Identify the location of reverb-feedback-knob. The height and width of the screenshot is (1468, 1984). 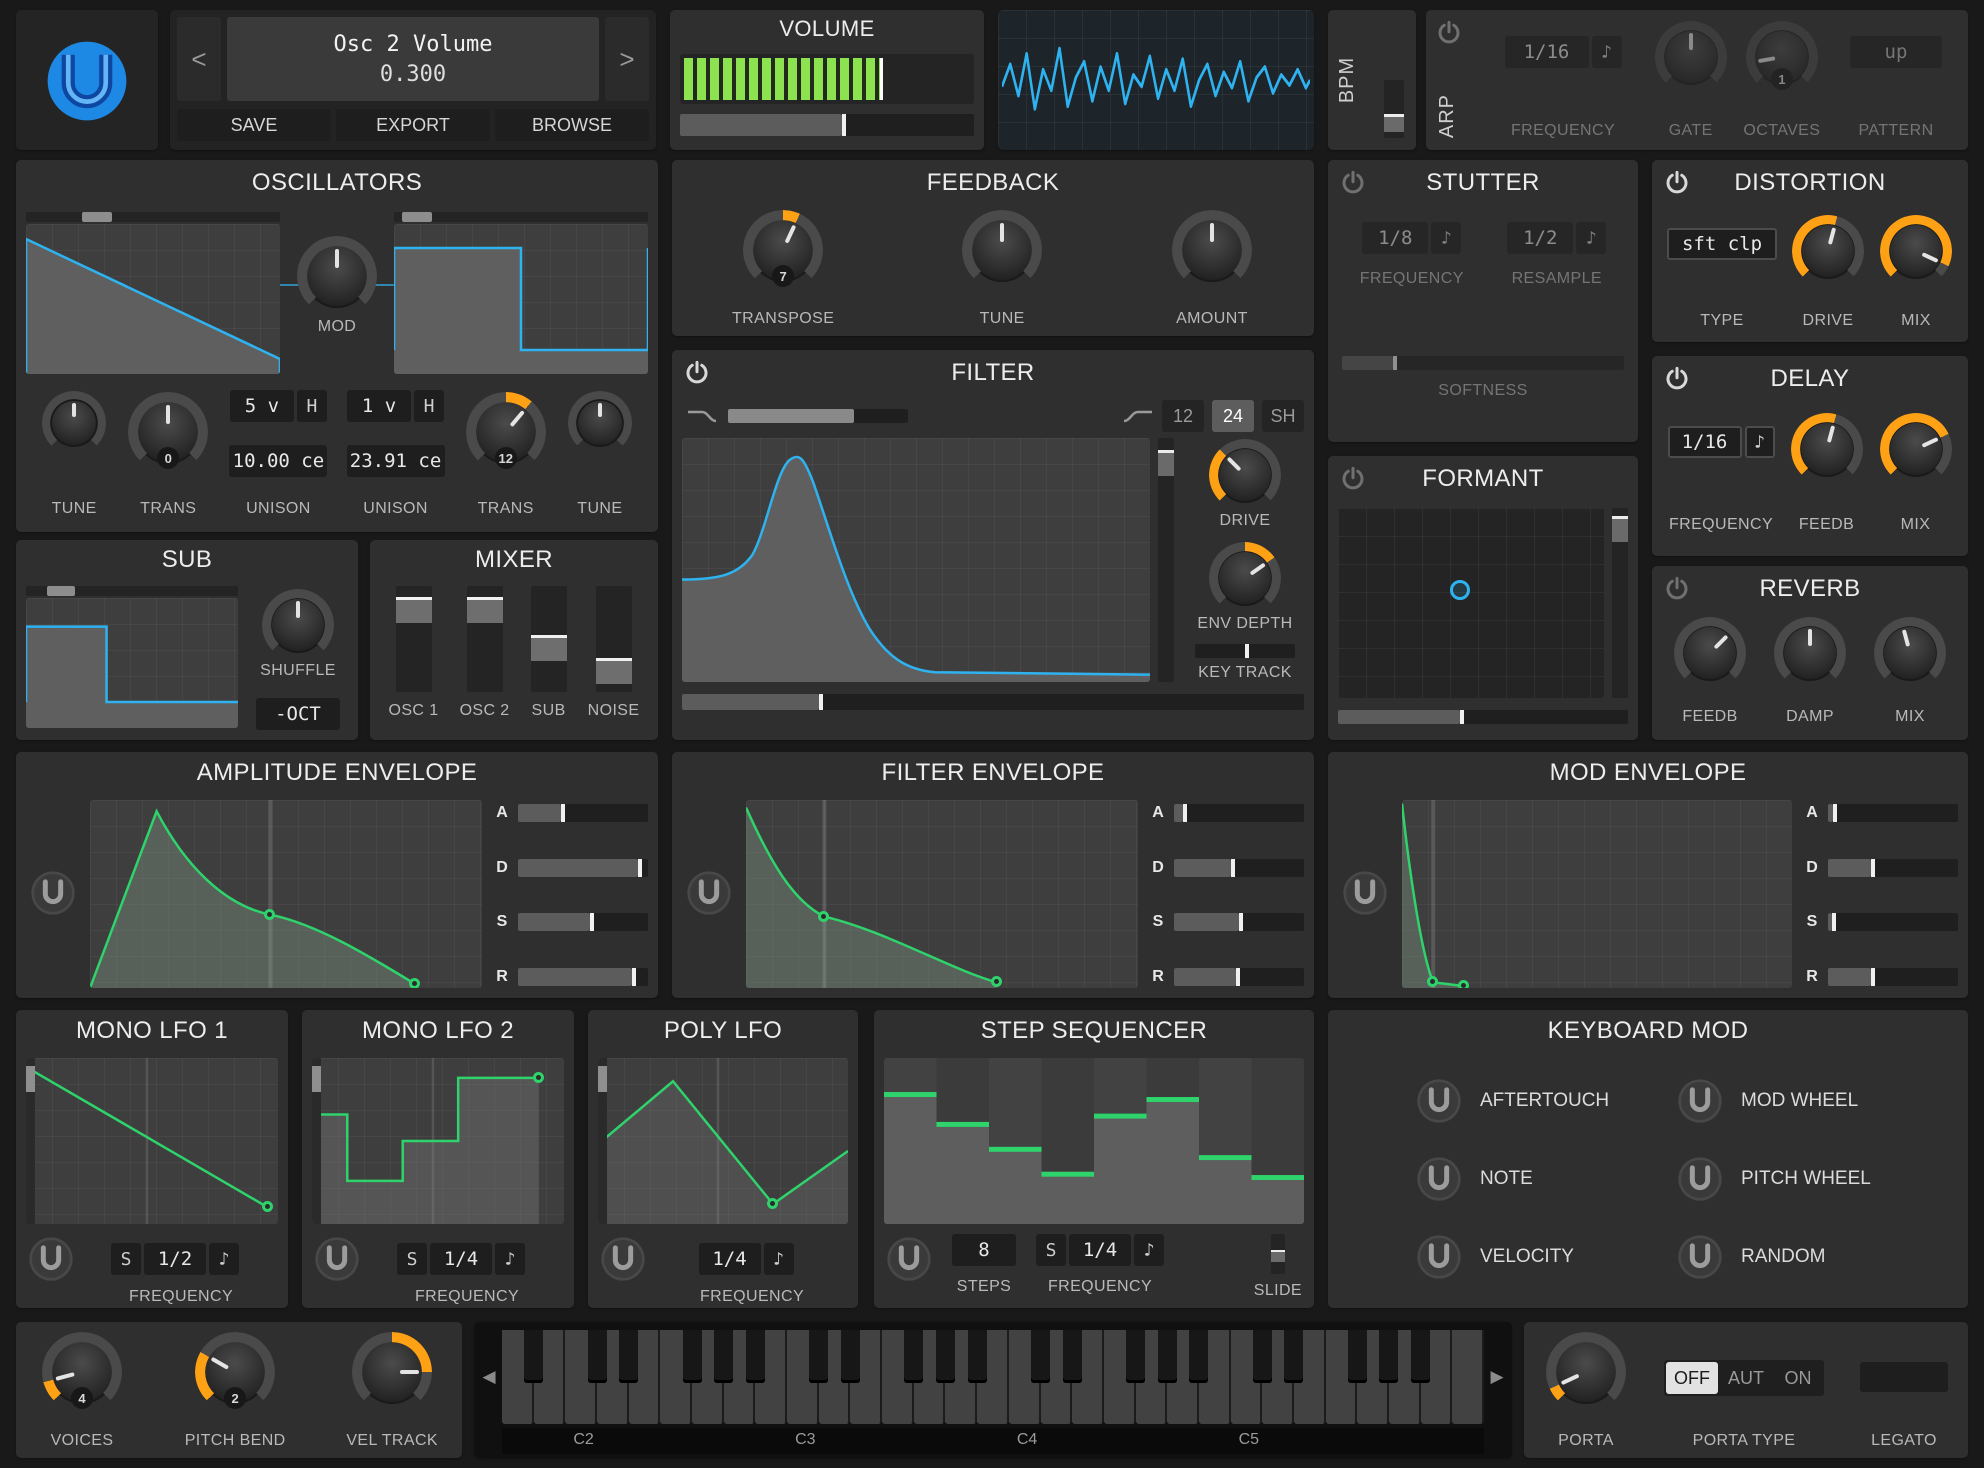
(1710, 653).